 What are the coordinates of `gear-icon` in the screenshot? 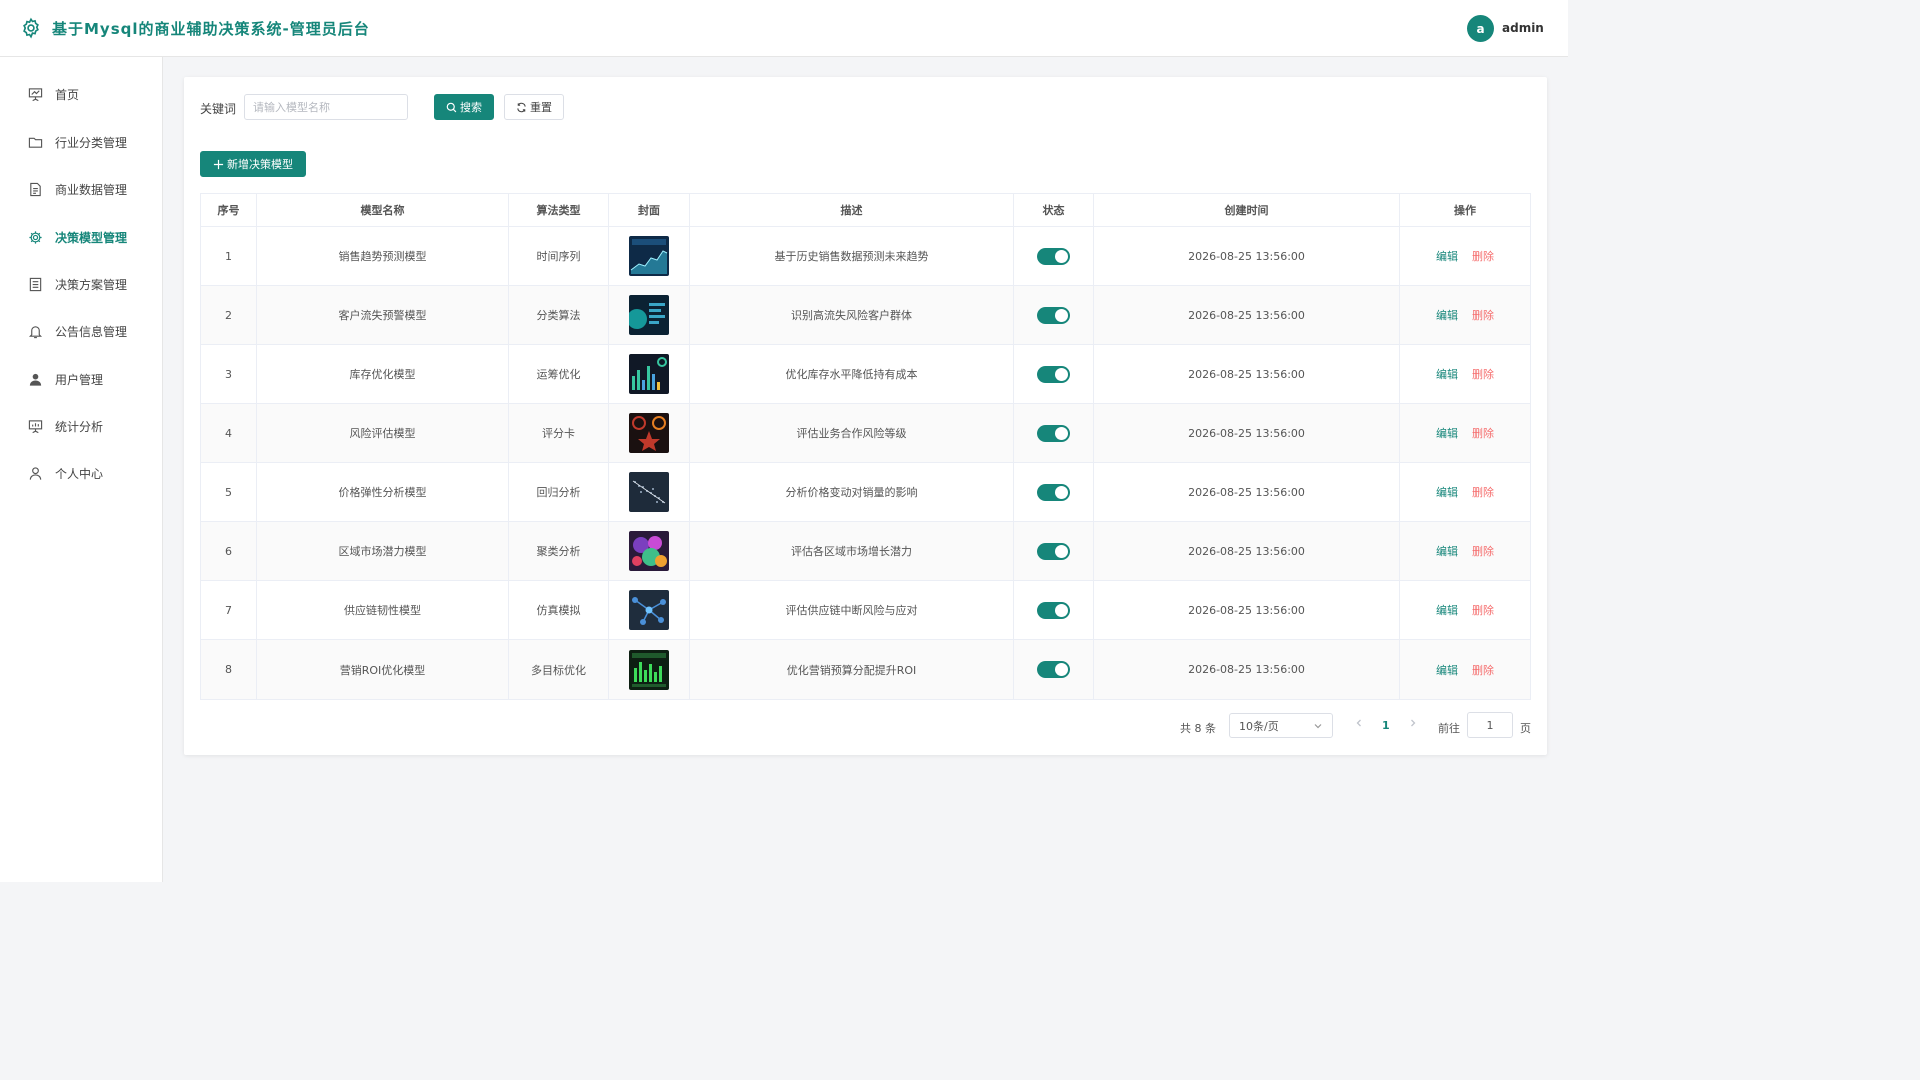 It's located at (31, 28).